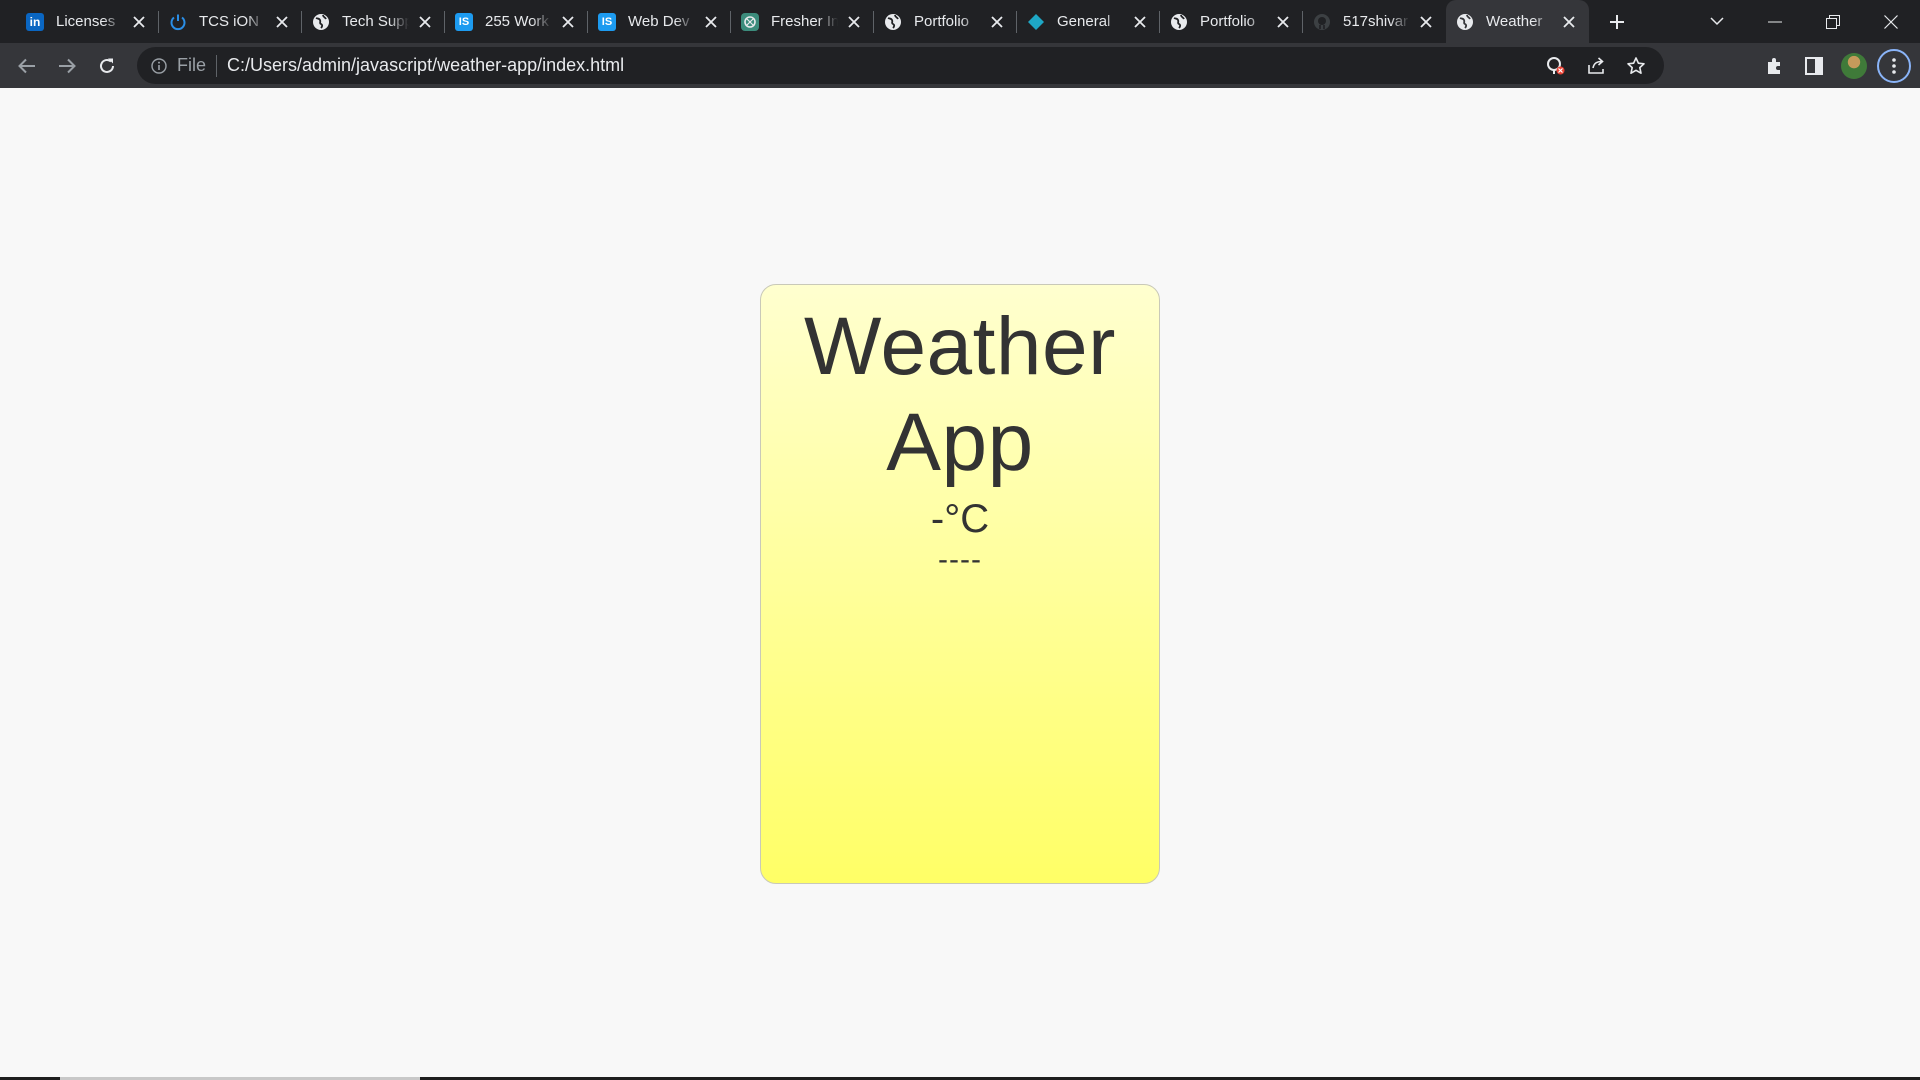 Image resolution: width=1920 pixels, height=1080 pixels. What do you see at coordinates (35, 21) in the screenshot?
I see `linkedin-icon: in` at bounding box center [35, 21].